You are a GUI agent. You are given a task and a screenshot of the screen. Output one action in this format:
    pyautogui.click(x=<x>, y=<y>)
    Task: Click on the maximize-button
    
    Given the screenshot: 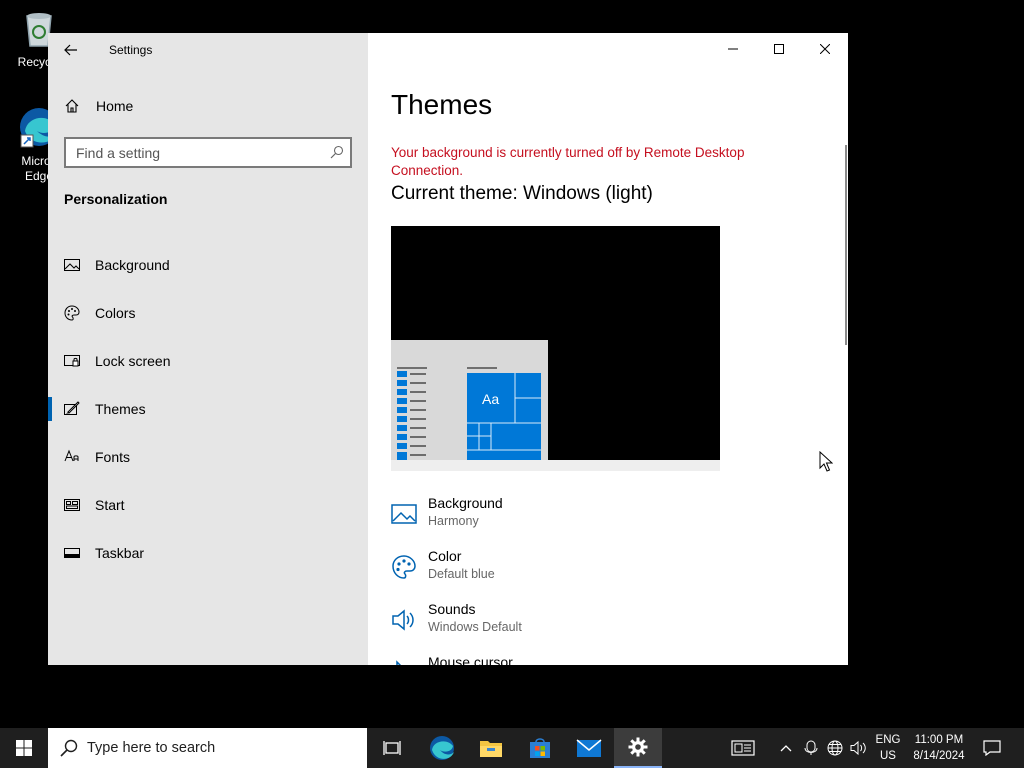 What is the action you would take?
    pyautogui.click(x=779, y=49)
    